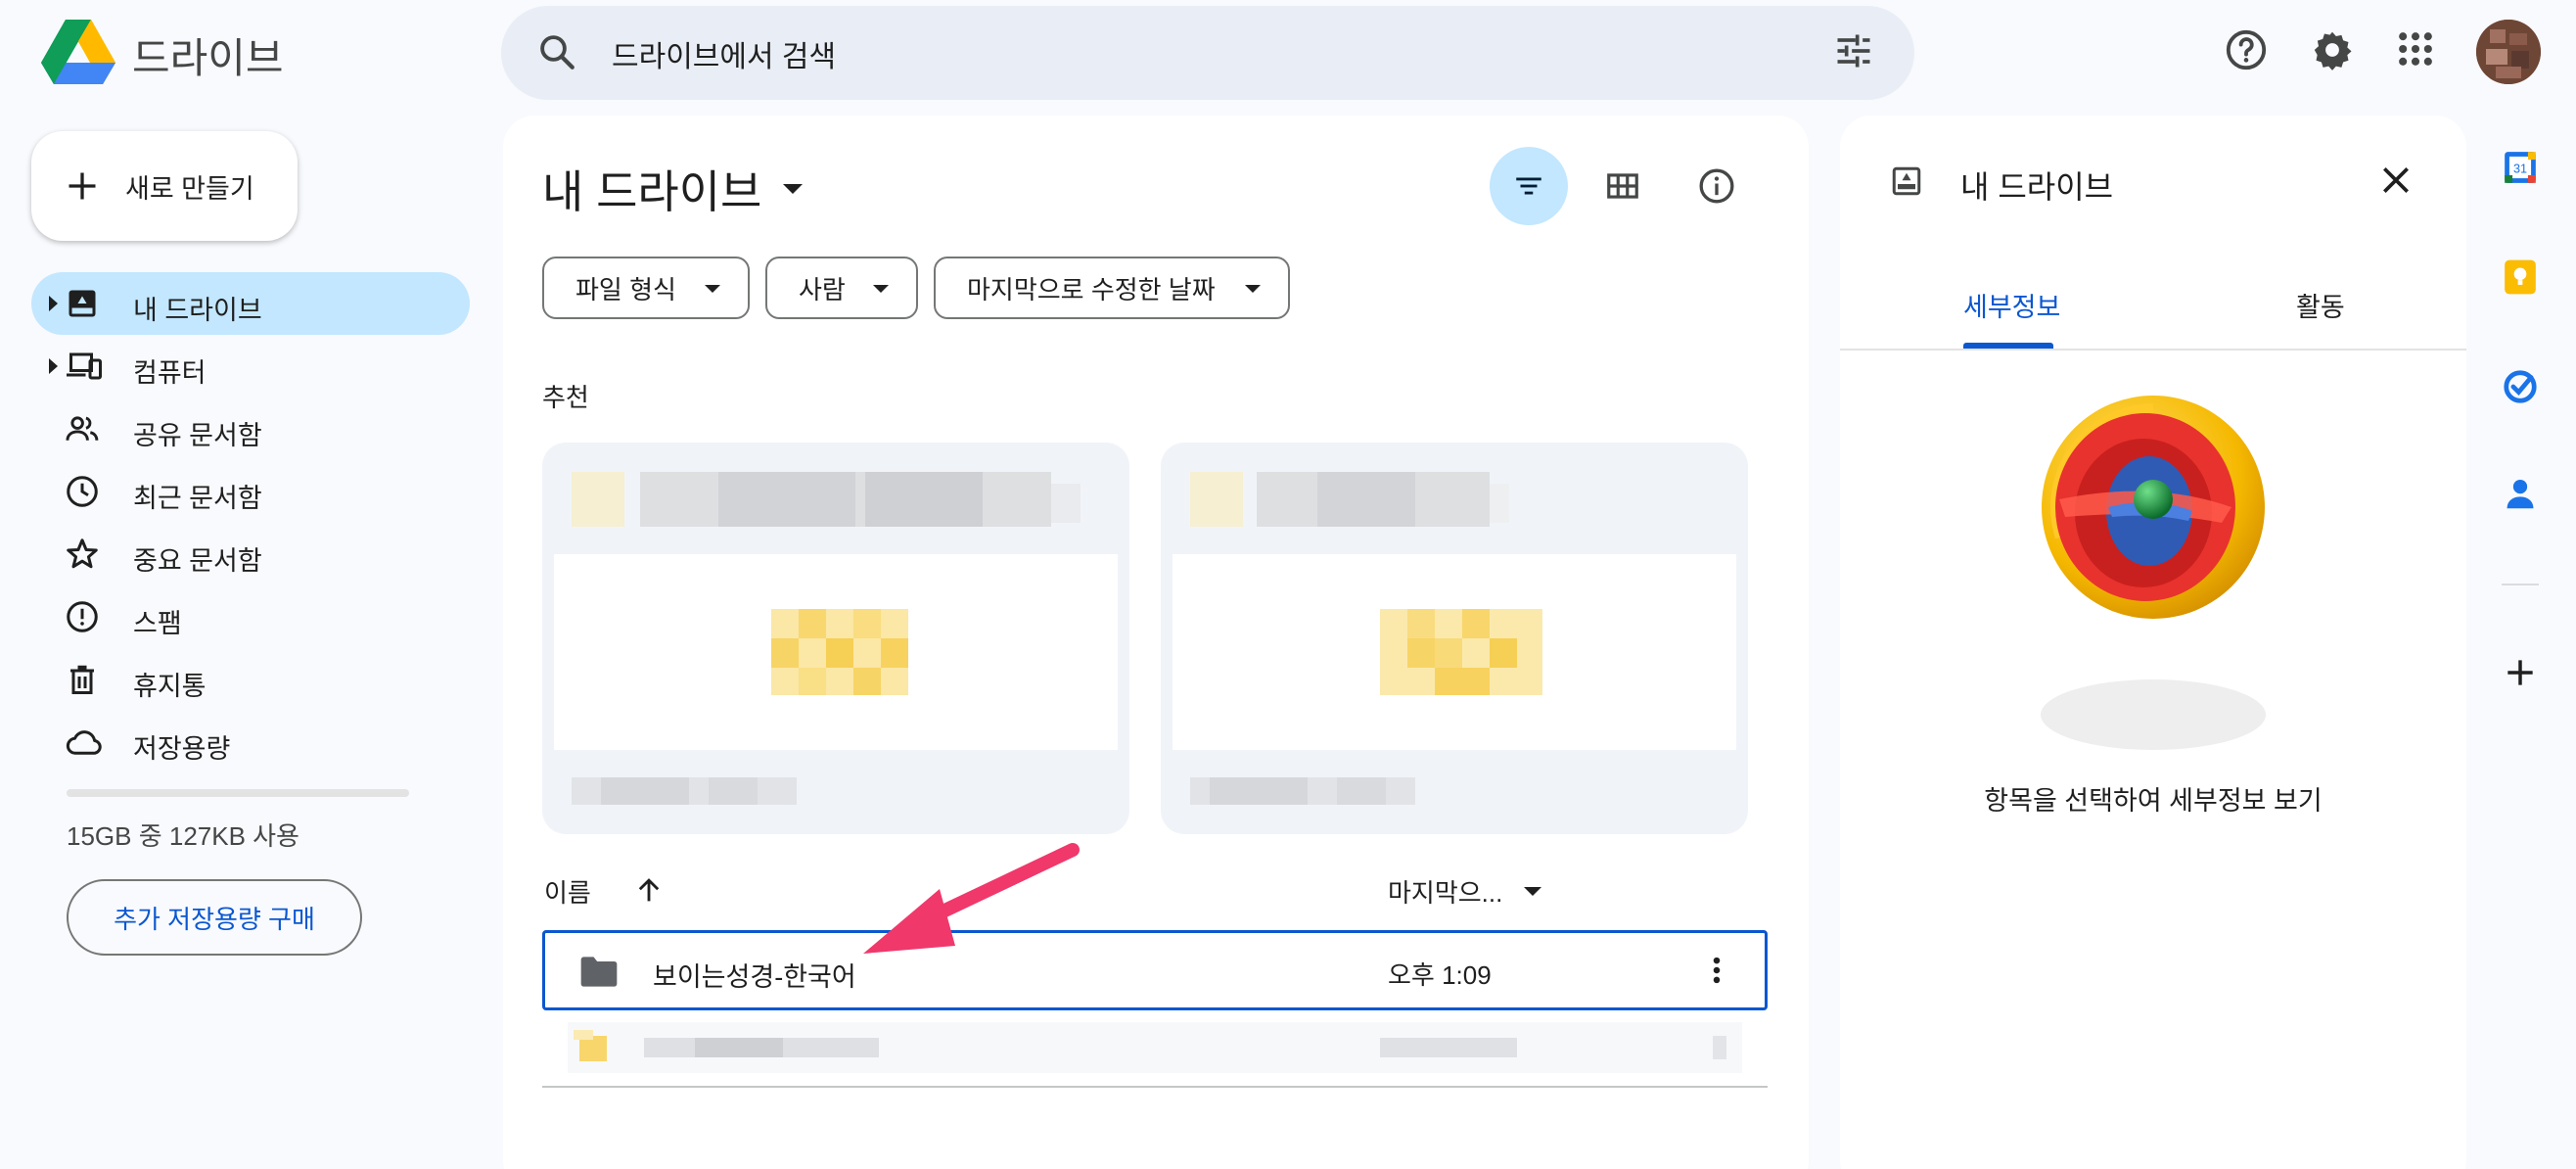 The image size is (2576, 1169). Describe the element at coordinates (2153, 801) in the screenshot. I see `details-empty-message: 항목을 선택하여 세부정보 보기` at that location.